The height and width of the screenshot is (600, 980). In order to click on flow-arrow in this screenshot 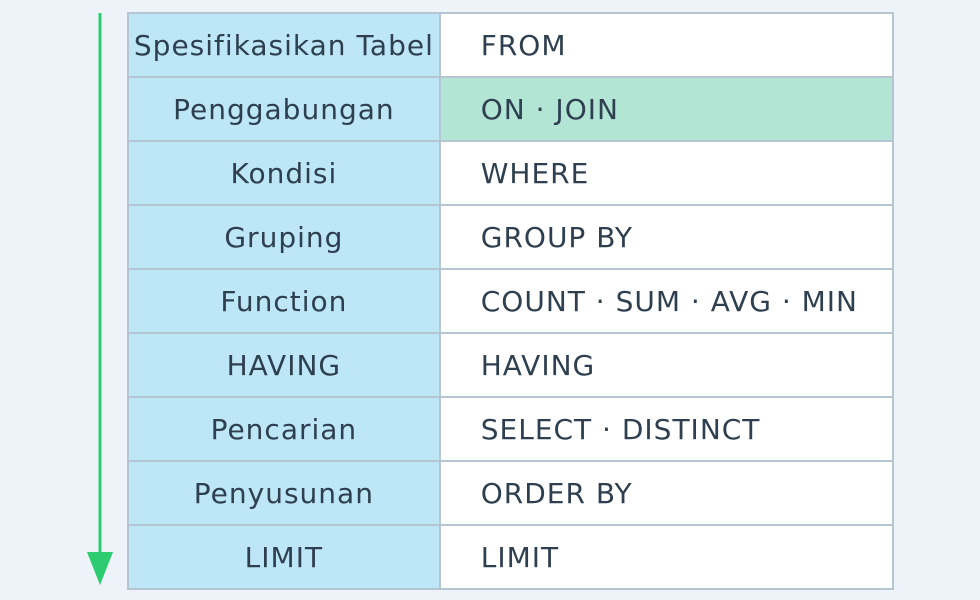, I will do `click(100, 299)`.